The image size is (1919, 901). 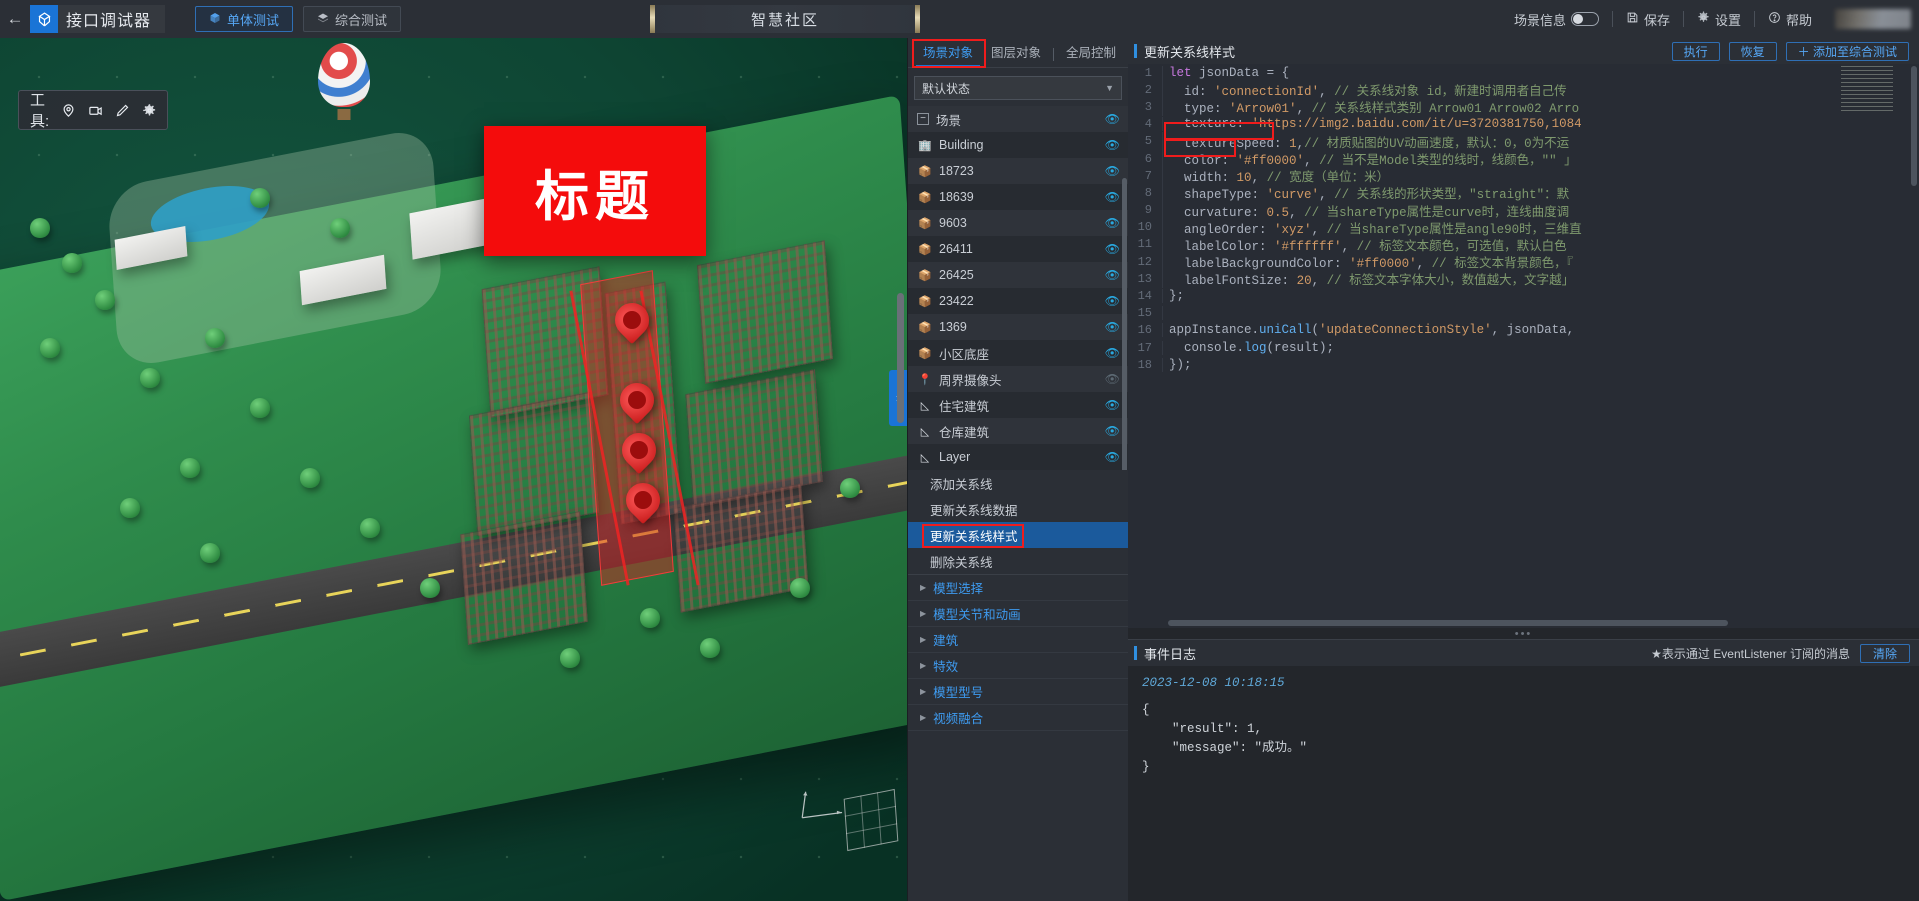 What do you see at coordinates (1018, 640) in the screenshot?
I see `accordion-building: ▶ 建筑` at bounding box center [1018, 640].